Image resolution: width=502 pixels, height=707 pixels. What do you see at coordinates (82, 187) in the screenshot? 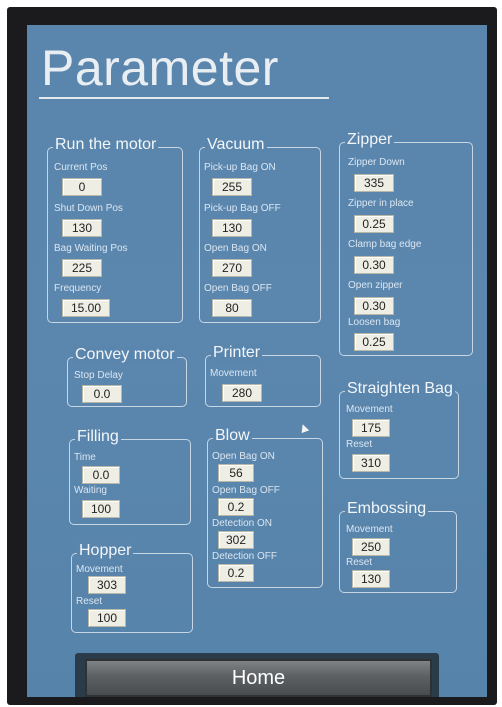
I see `current-pos-field: 0` at bounding box center [82, 187].